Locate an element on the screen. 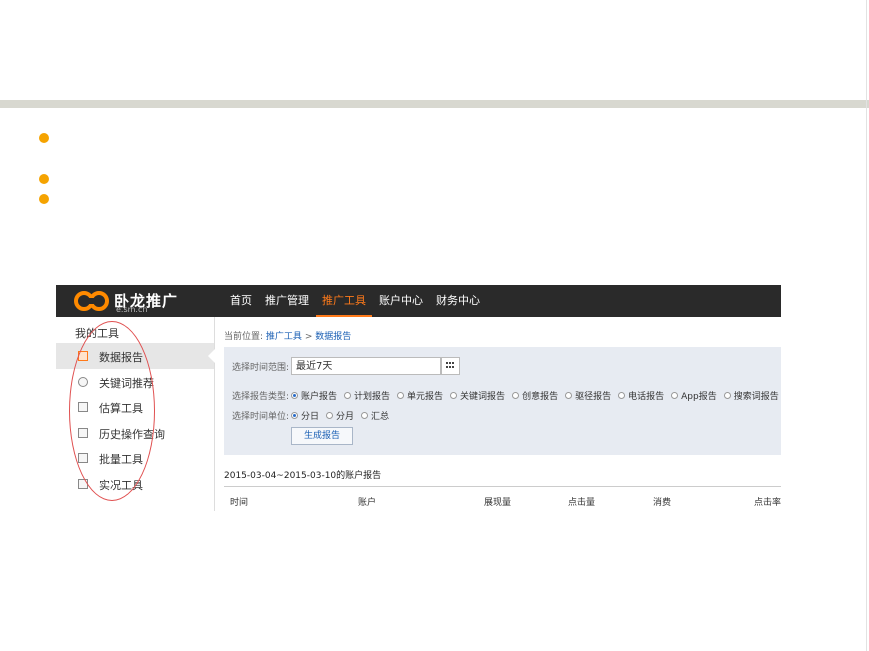 The image size is (869, 651). column-header-clicks: 点击量 is located at coordinates (581, 501).